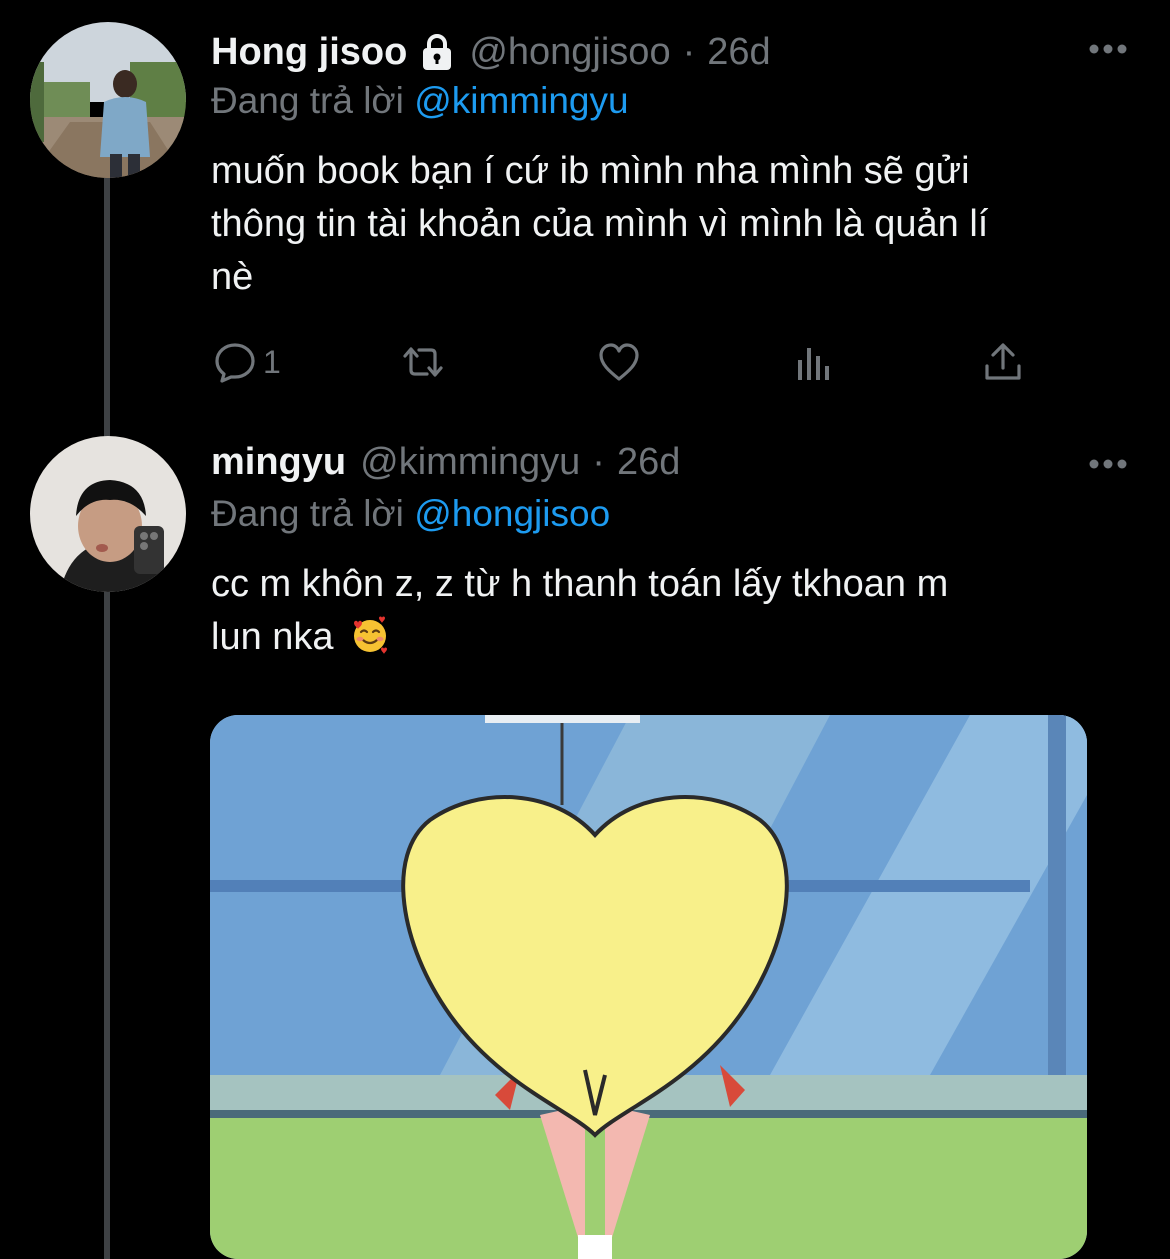  Describe the element at coordinates (272, 361) in the screenshot. I see `reply-count: 1` at that location.